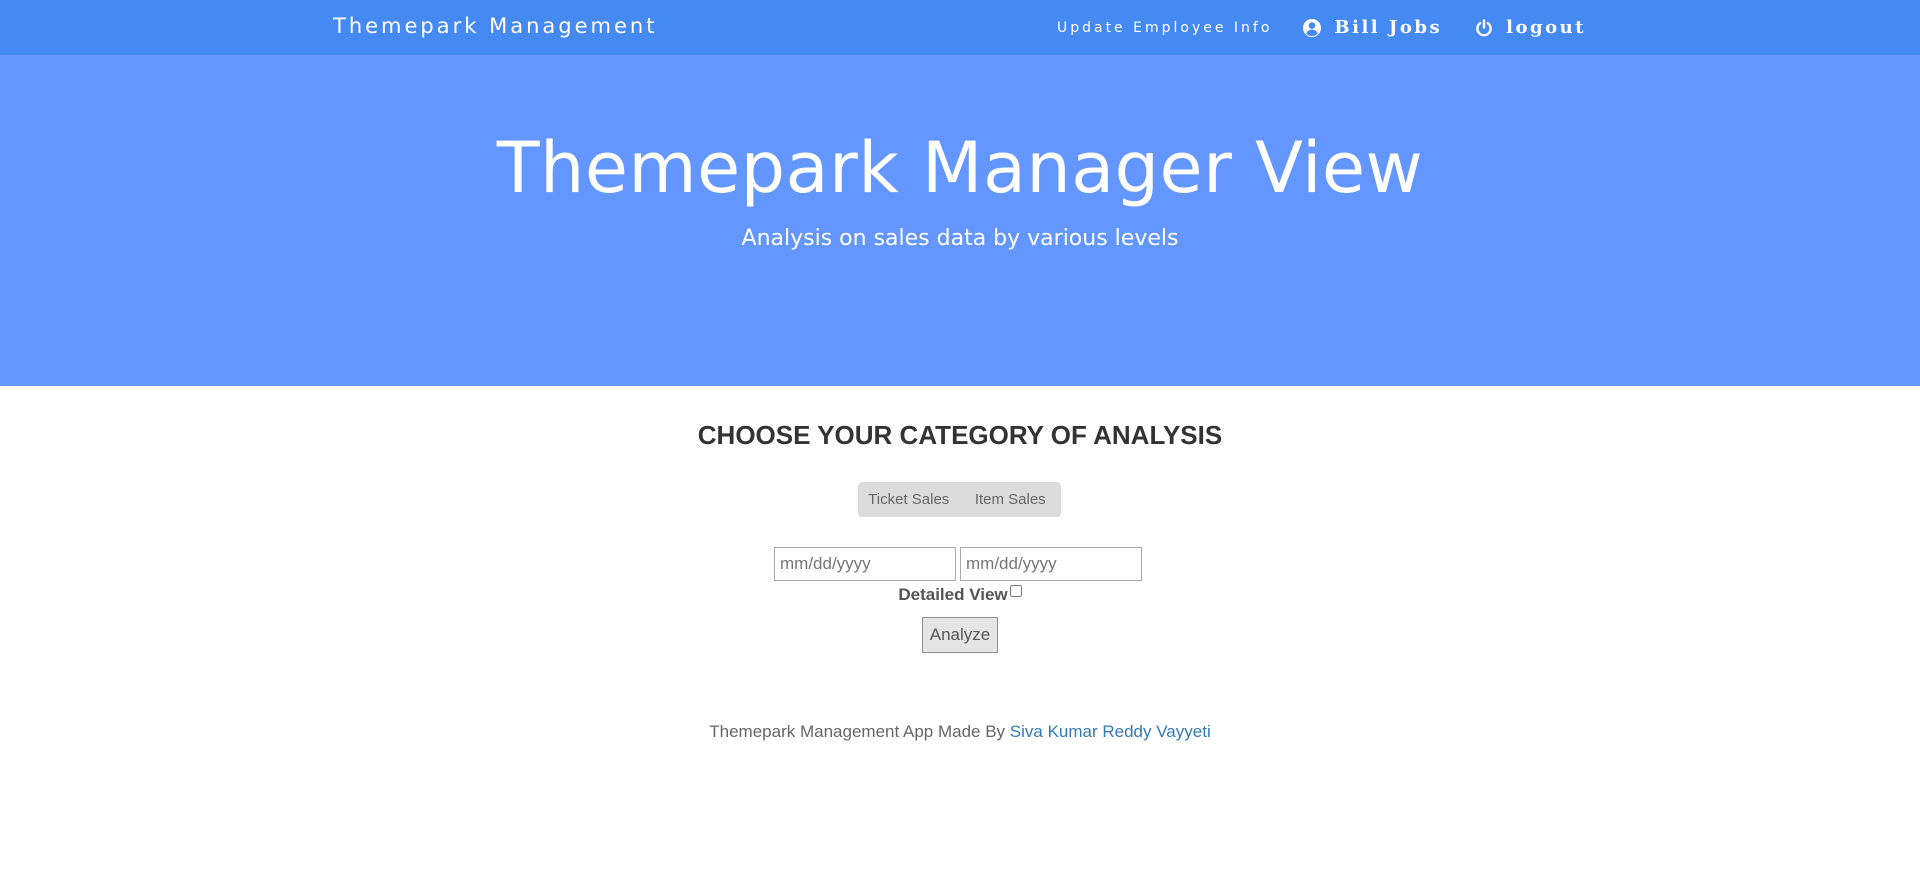 The width and height of the screenshot is (1920, 889). I want to click on footer-text: Themepark Management App Made By, so click(857, 731).